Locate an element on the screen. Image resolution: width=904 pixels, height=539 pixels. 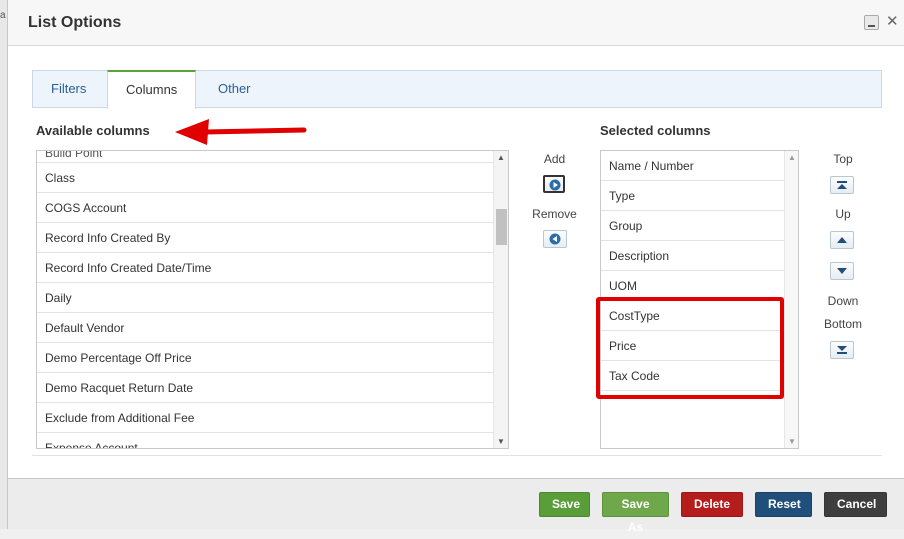
tab-filters: Filters is located at coordinates (68, 89).